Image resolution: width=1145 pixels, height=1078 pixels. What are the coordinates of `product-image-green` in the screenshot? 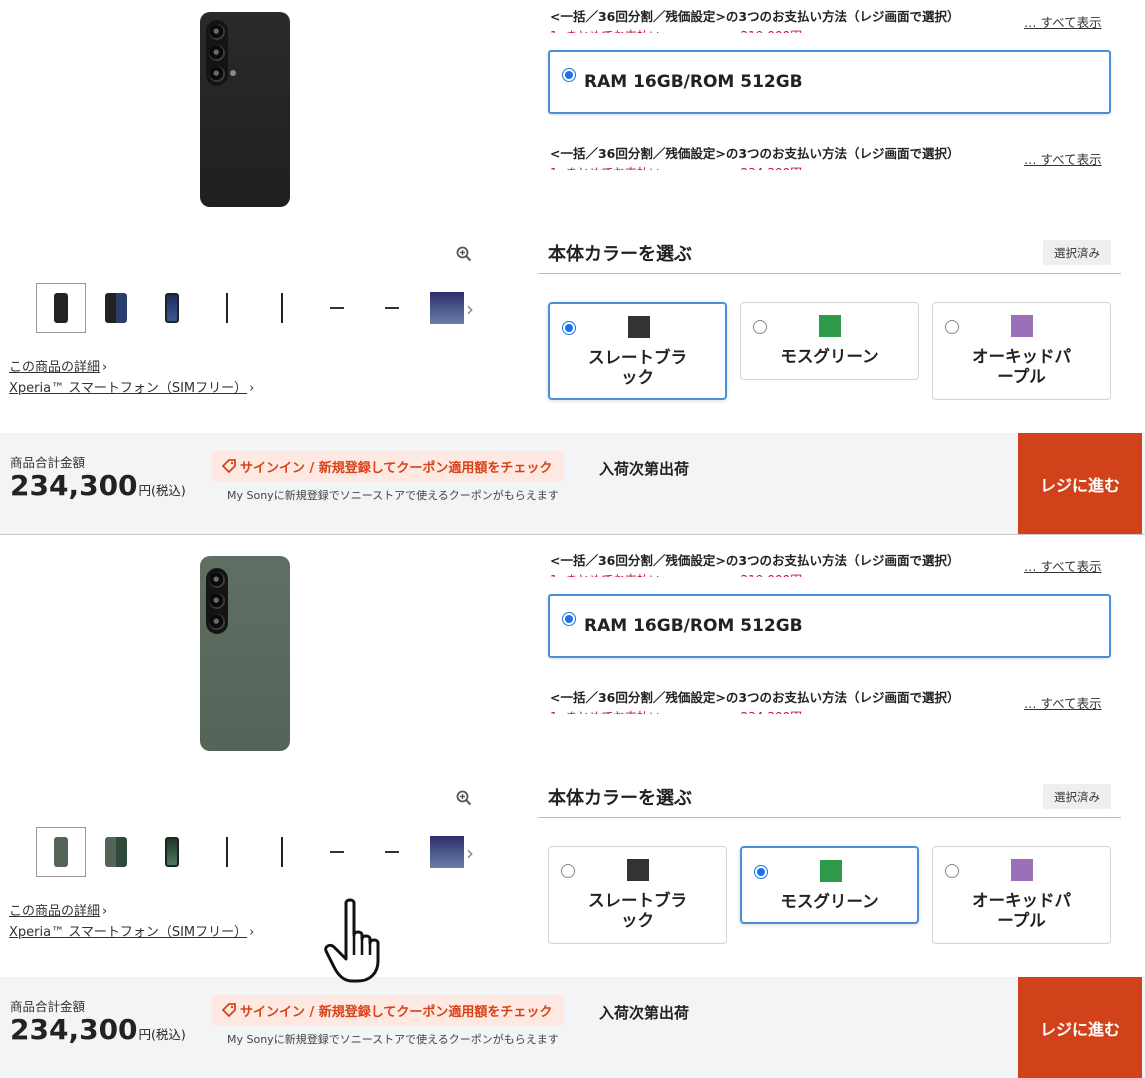 It's located at (245, 653).